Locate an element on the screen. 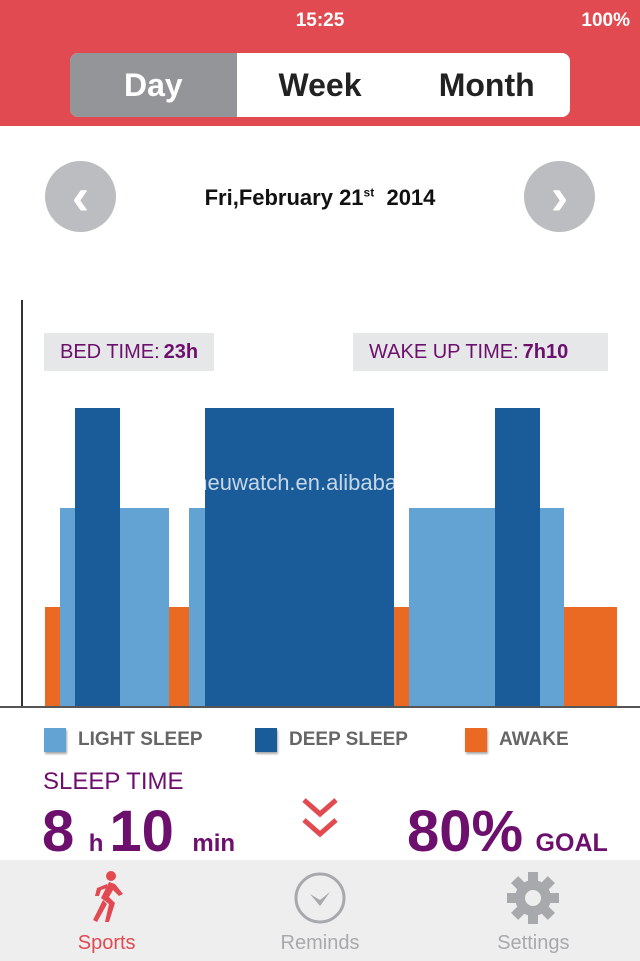  date-year: 2014 is located at coordinates (411, 197).